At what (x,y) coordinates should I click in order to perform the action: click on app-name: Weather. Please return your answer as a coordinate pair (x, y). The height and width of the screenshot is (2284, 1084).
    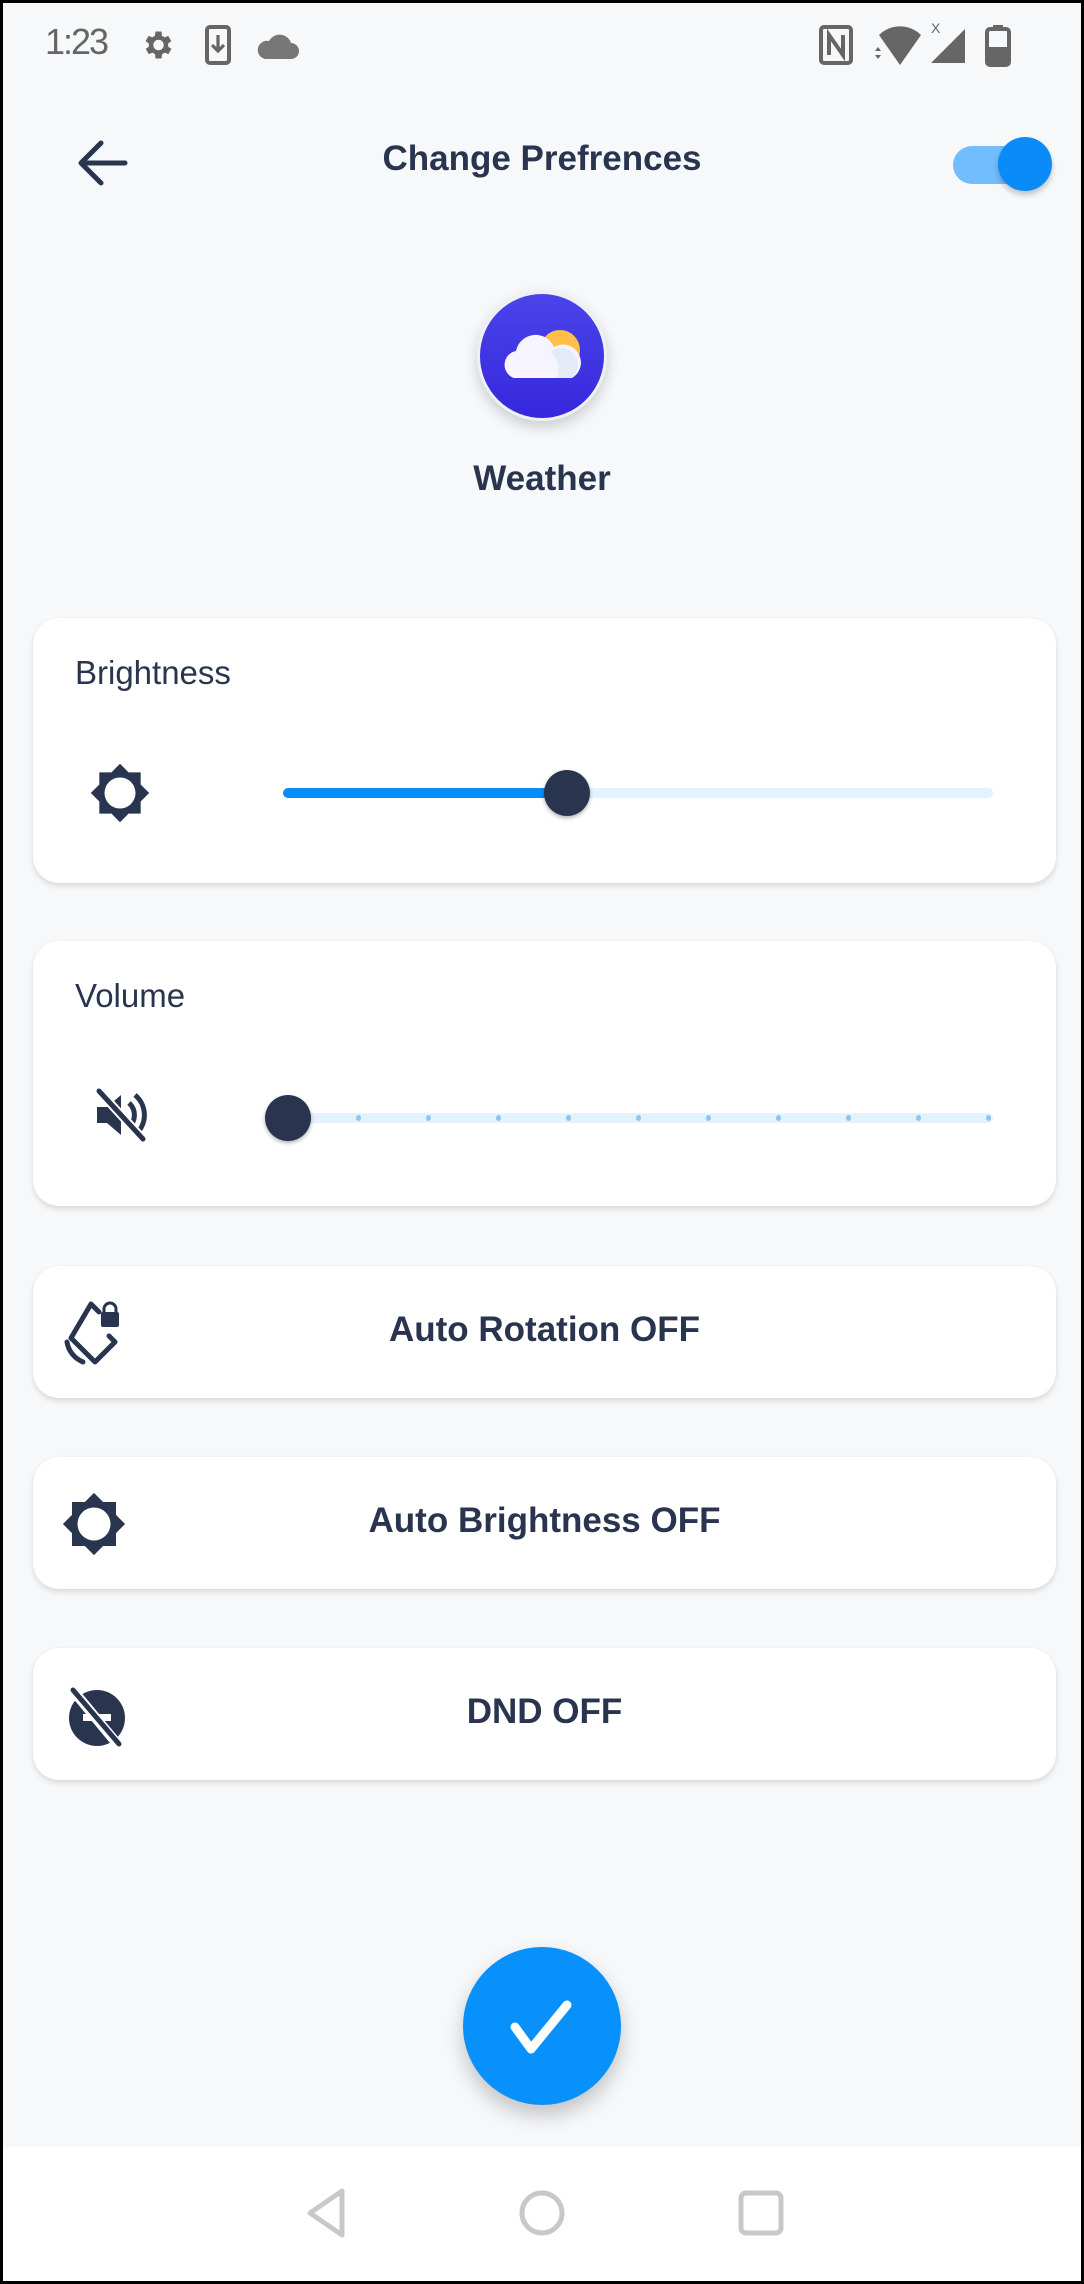
    Looking at the image, I should click on (542, 478).